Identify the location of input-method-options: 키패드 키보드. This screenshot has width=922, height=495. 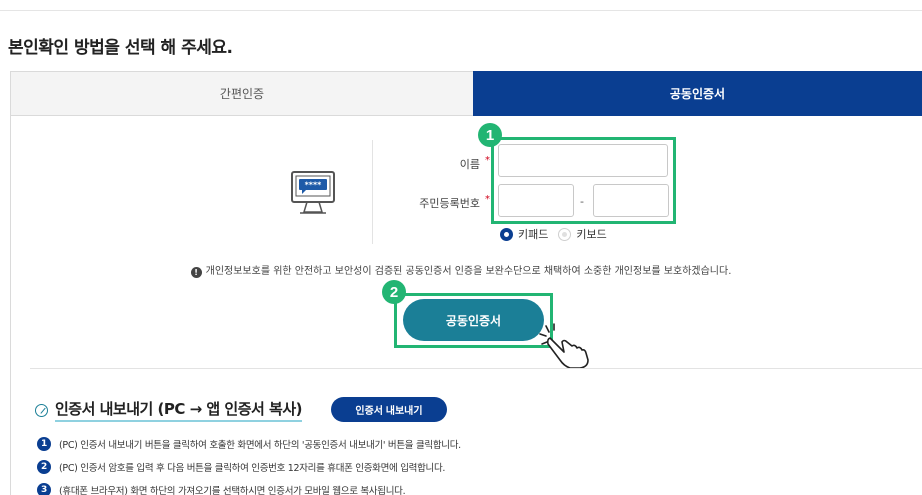
(558, 234).